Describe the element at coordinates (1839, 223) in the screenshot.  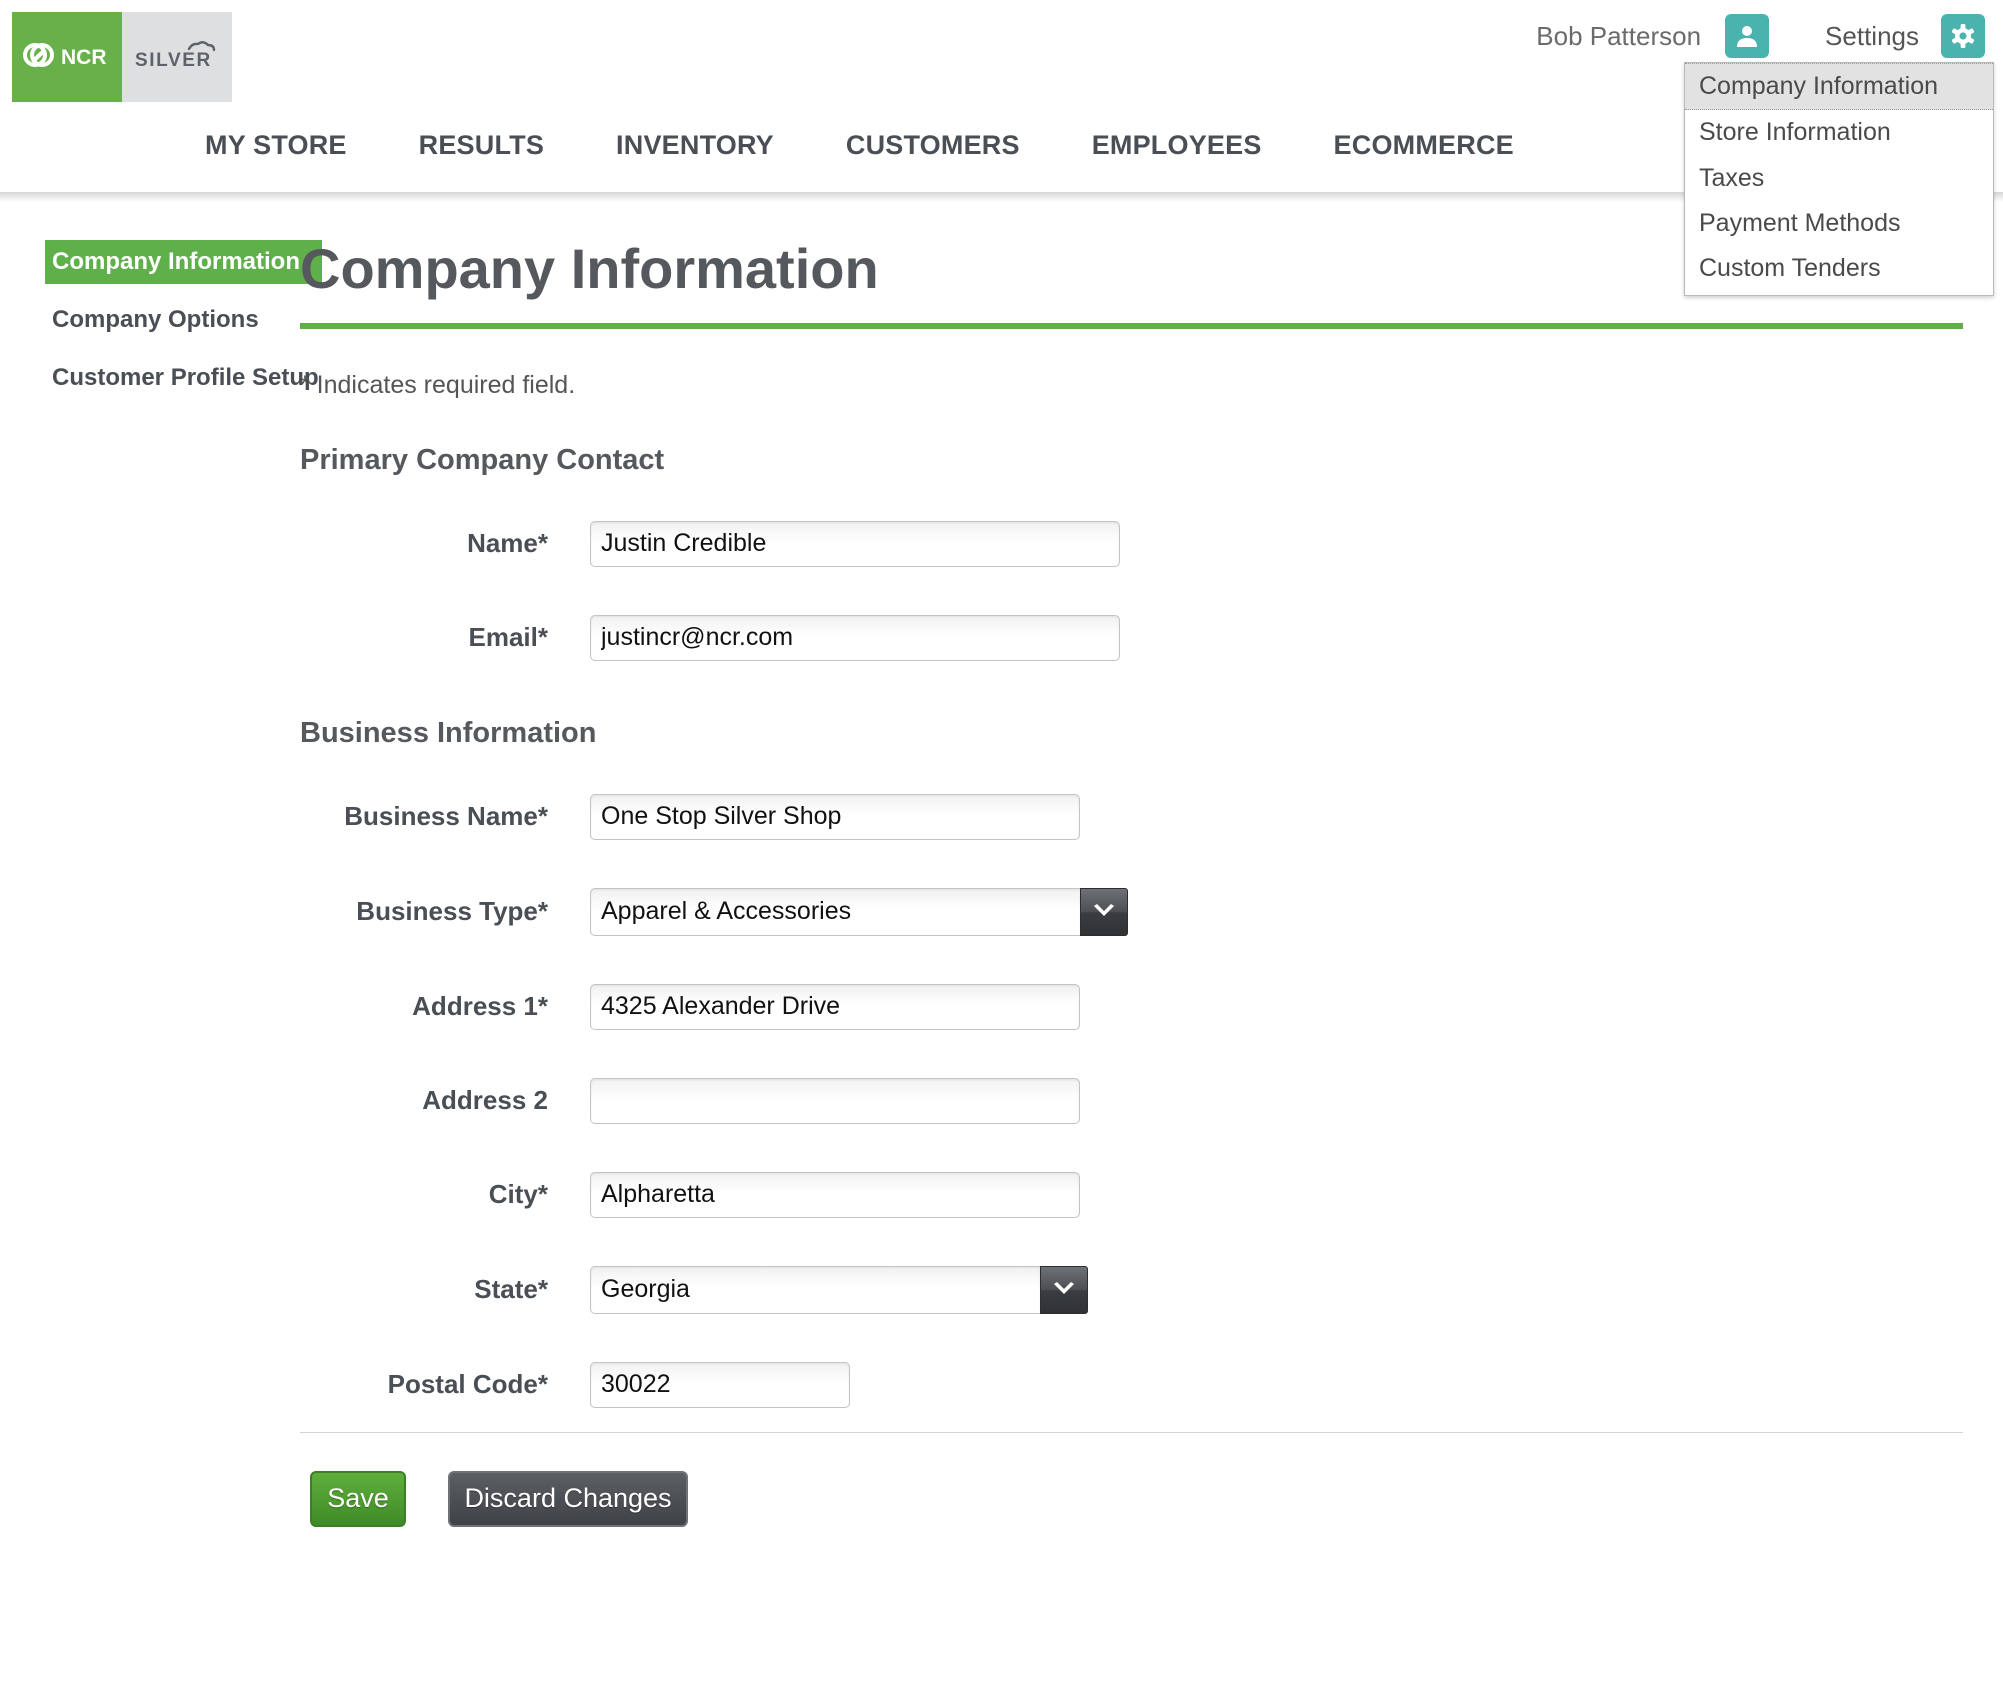
I see `settings-menu-item-payment-methods: Payment Methods` at that location.